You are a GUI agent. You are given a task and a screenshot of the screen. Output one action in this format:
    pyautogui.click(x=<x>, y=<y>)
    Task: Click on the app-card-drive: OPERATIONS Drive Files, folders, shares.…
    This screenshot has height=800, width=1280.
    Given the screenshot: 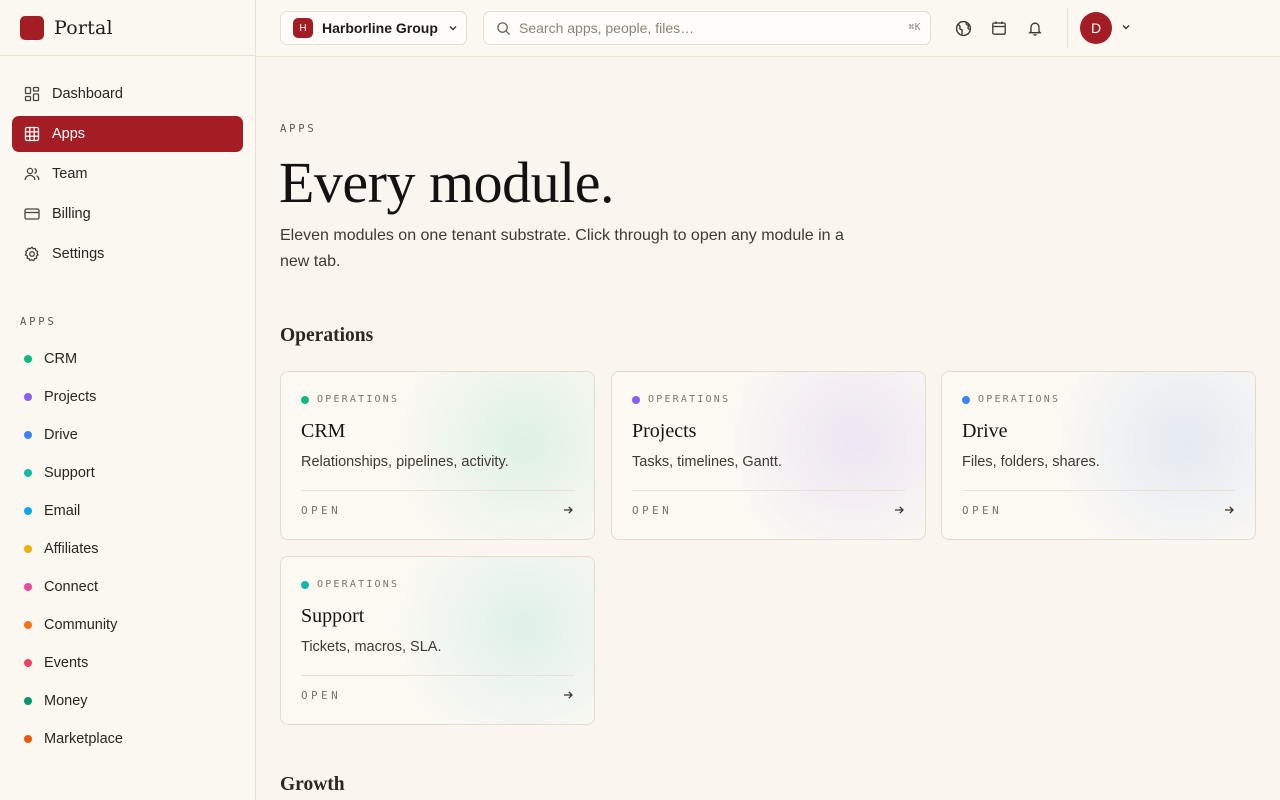 What is the action you would take?
    pyautogui.click(x=1098, y=455)
    